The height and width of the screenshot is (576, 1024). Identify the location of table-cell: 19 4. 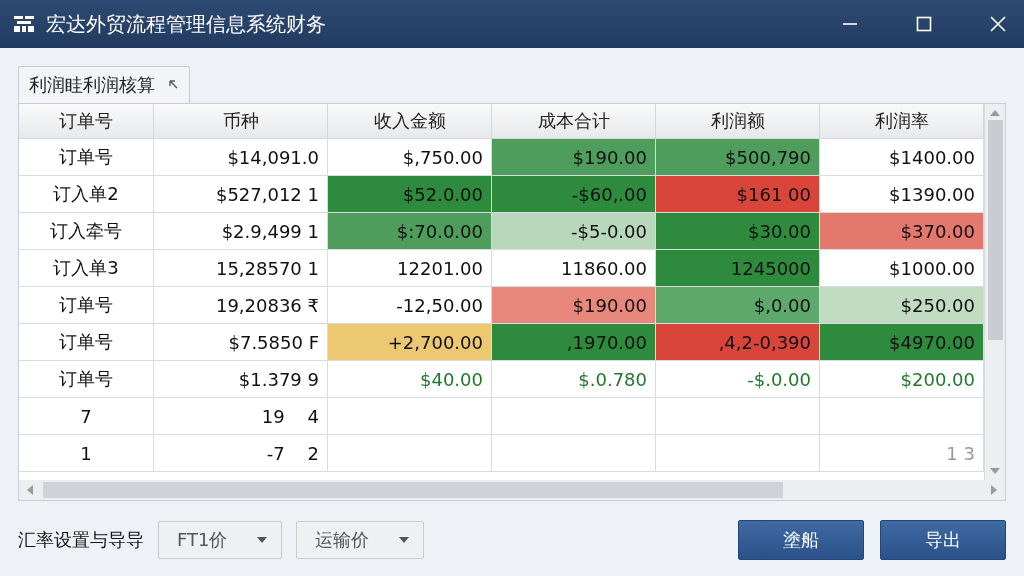
(241, 416).